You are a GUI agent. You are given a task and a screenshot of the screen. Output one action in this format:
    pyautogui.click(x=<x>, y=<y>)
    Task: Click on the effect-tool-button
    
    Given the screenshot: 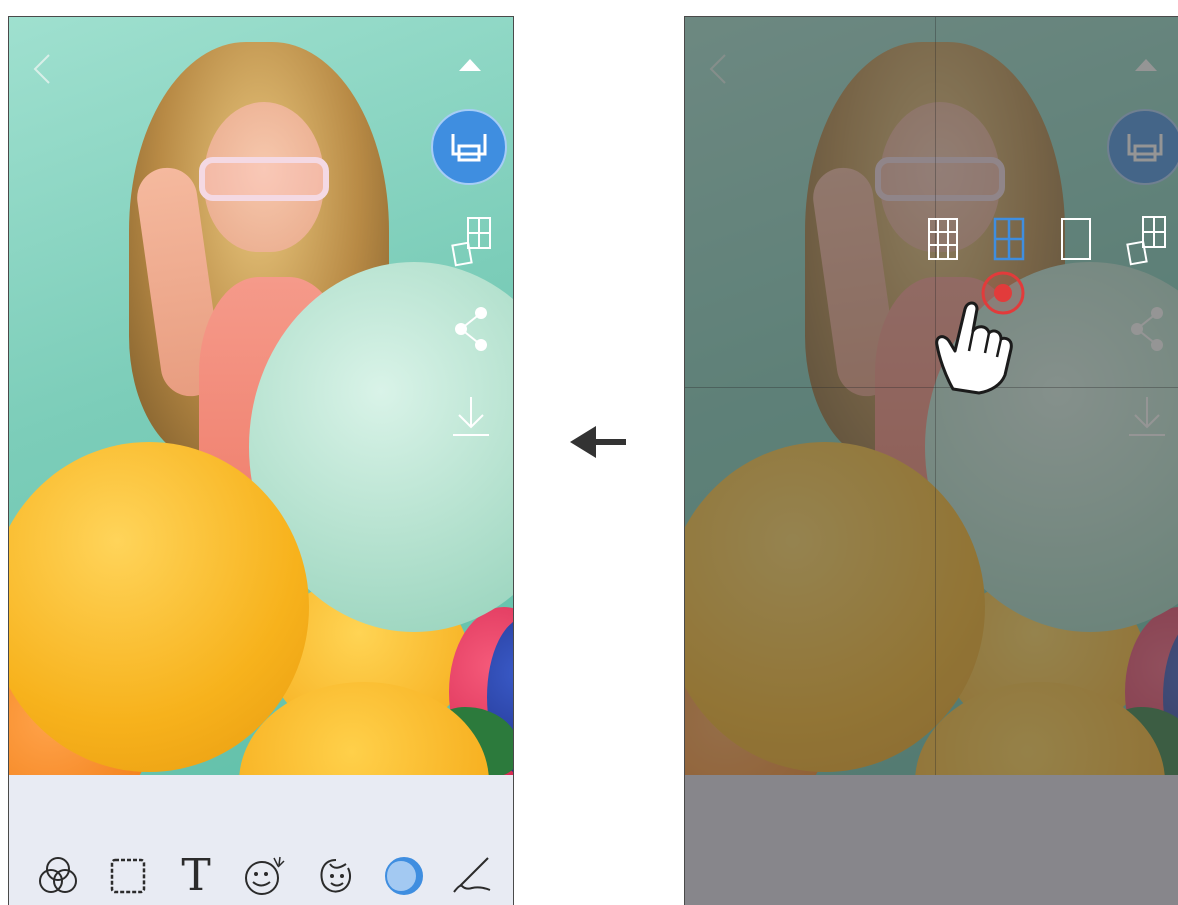 What is the action you would take?
    pyautogui.click(x=404, y=876)
    